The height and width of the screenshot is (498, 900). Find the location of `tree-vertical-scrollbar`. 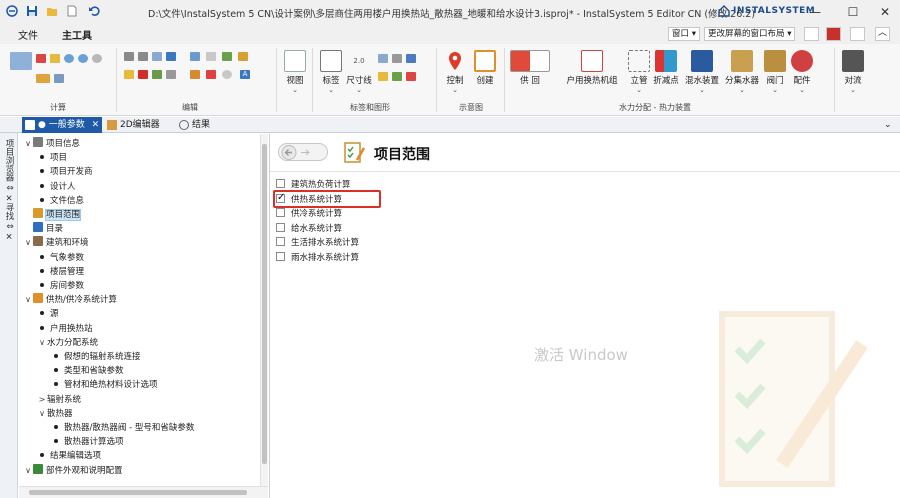

tree-vertical-scrollbar is located at coordinates (264, 310).